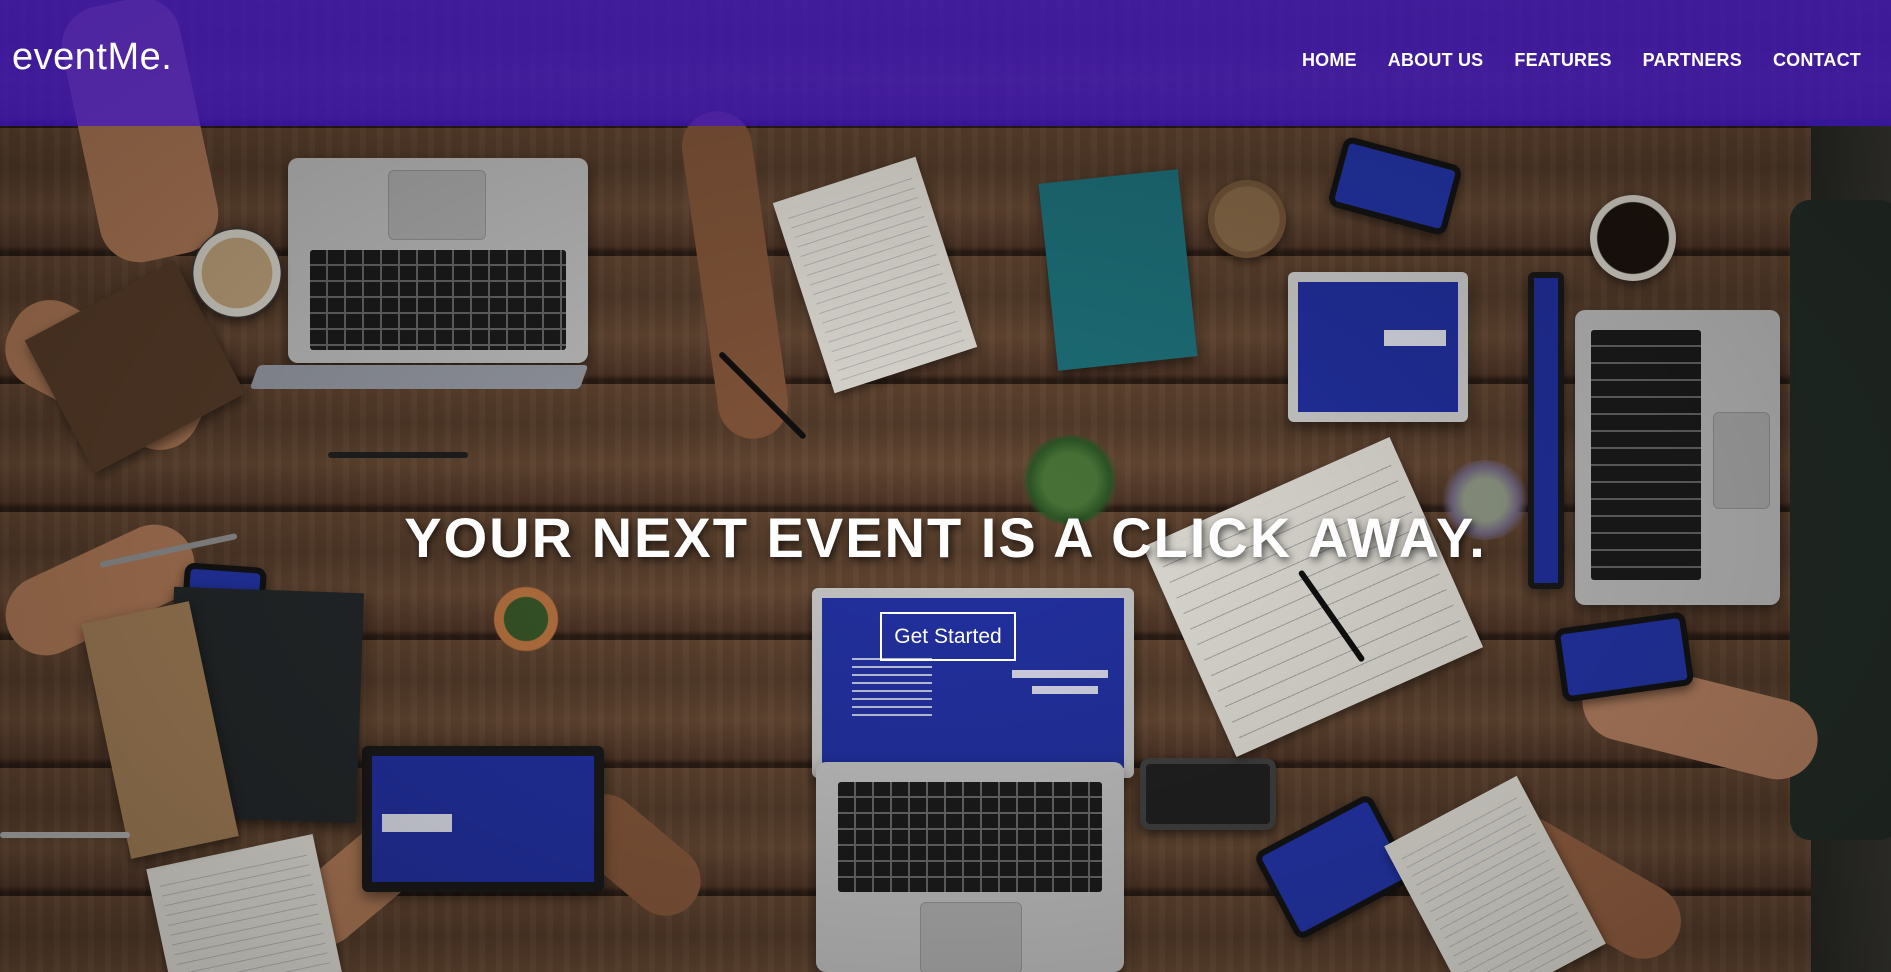  I want to click on brand-logo: eventMe., so click(92, 57).